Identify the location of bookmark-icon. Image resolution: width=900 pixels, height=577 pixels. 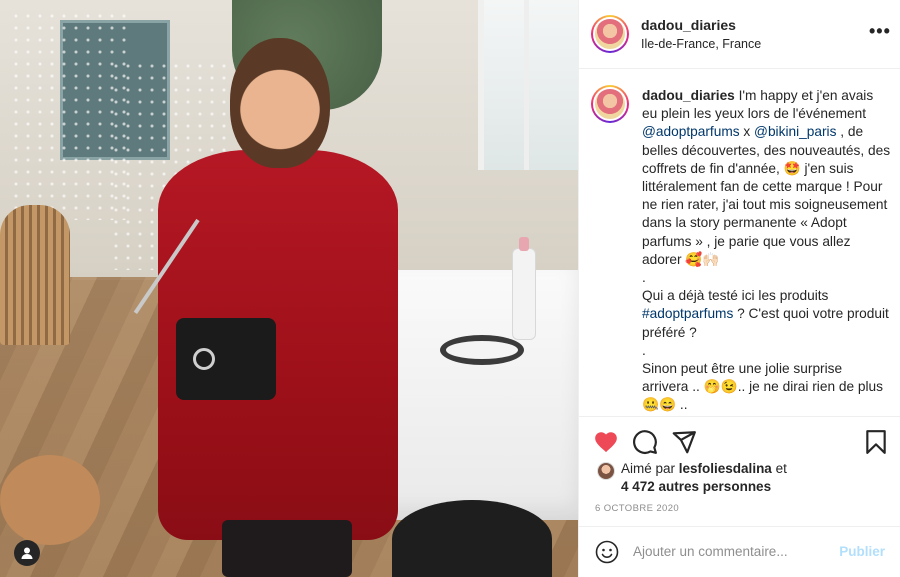
(876, 442).